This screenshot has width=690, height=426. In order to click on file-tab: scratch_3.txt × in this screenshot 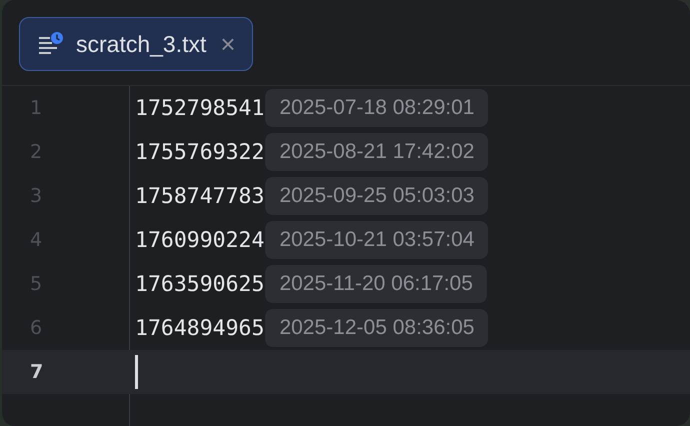, I will do `click(136, 44)`.